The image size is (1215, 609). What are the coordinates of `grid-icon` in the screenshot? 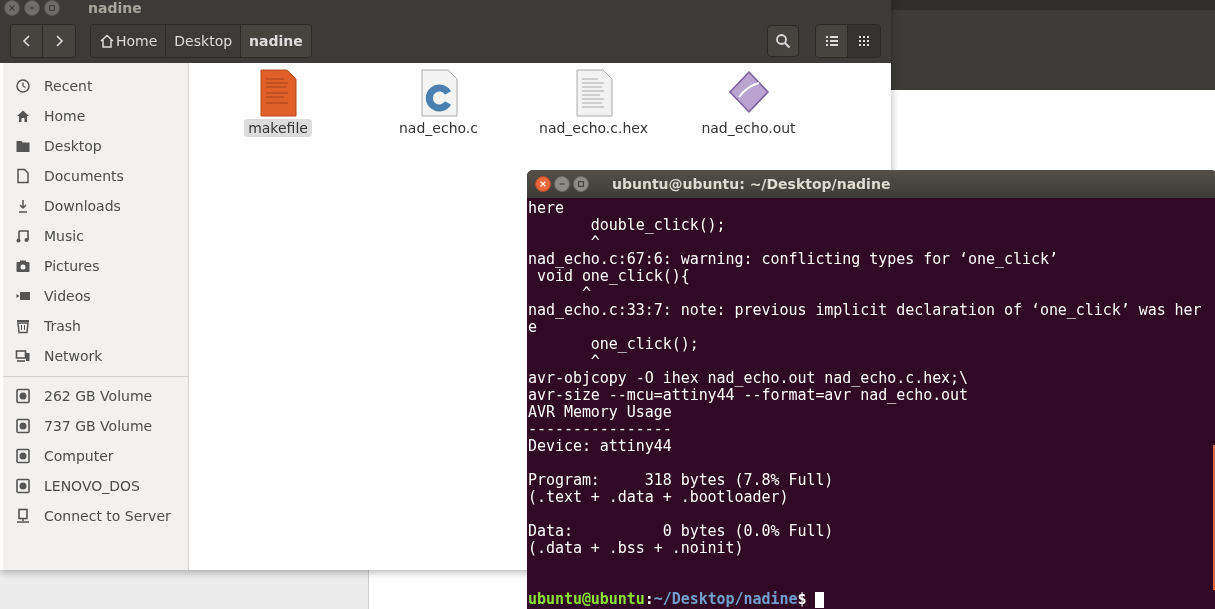 It's located at (864, 40).